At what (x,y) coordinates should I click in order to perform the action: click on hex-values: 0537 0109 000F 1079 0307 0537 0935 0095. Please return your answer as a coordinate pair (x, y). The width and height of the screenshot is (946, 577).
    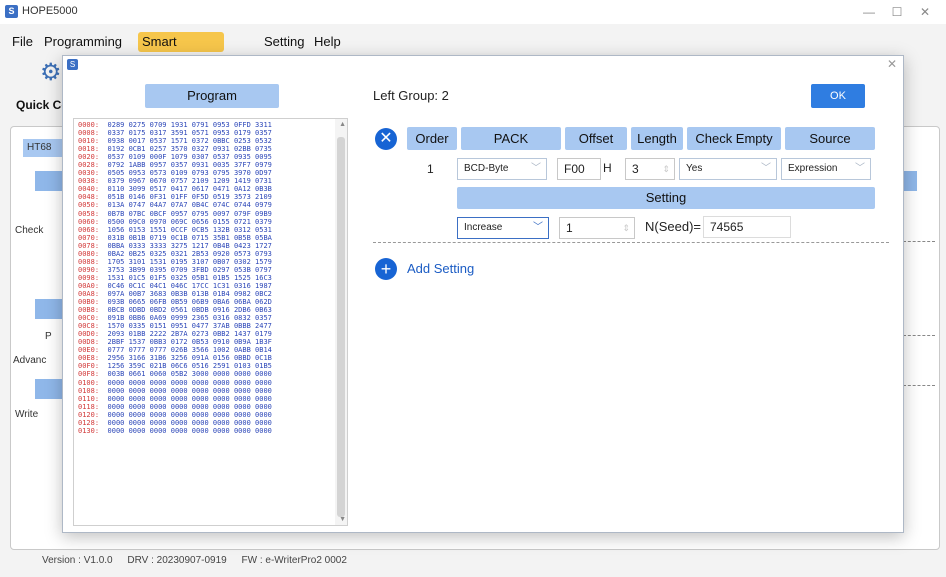
    Looking at the image, I should click on (189, 157).